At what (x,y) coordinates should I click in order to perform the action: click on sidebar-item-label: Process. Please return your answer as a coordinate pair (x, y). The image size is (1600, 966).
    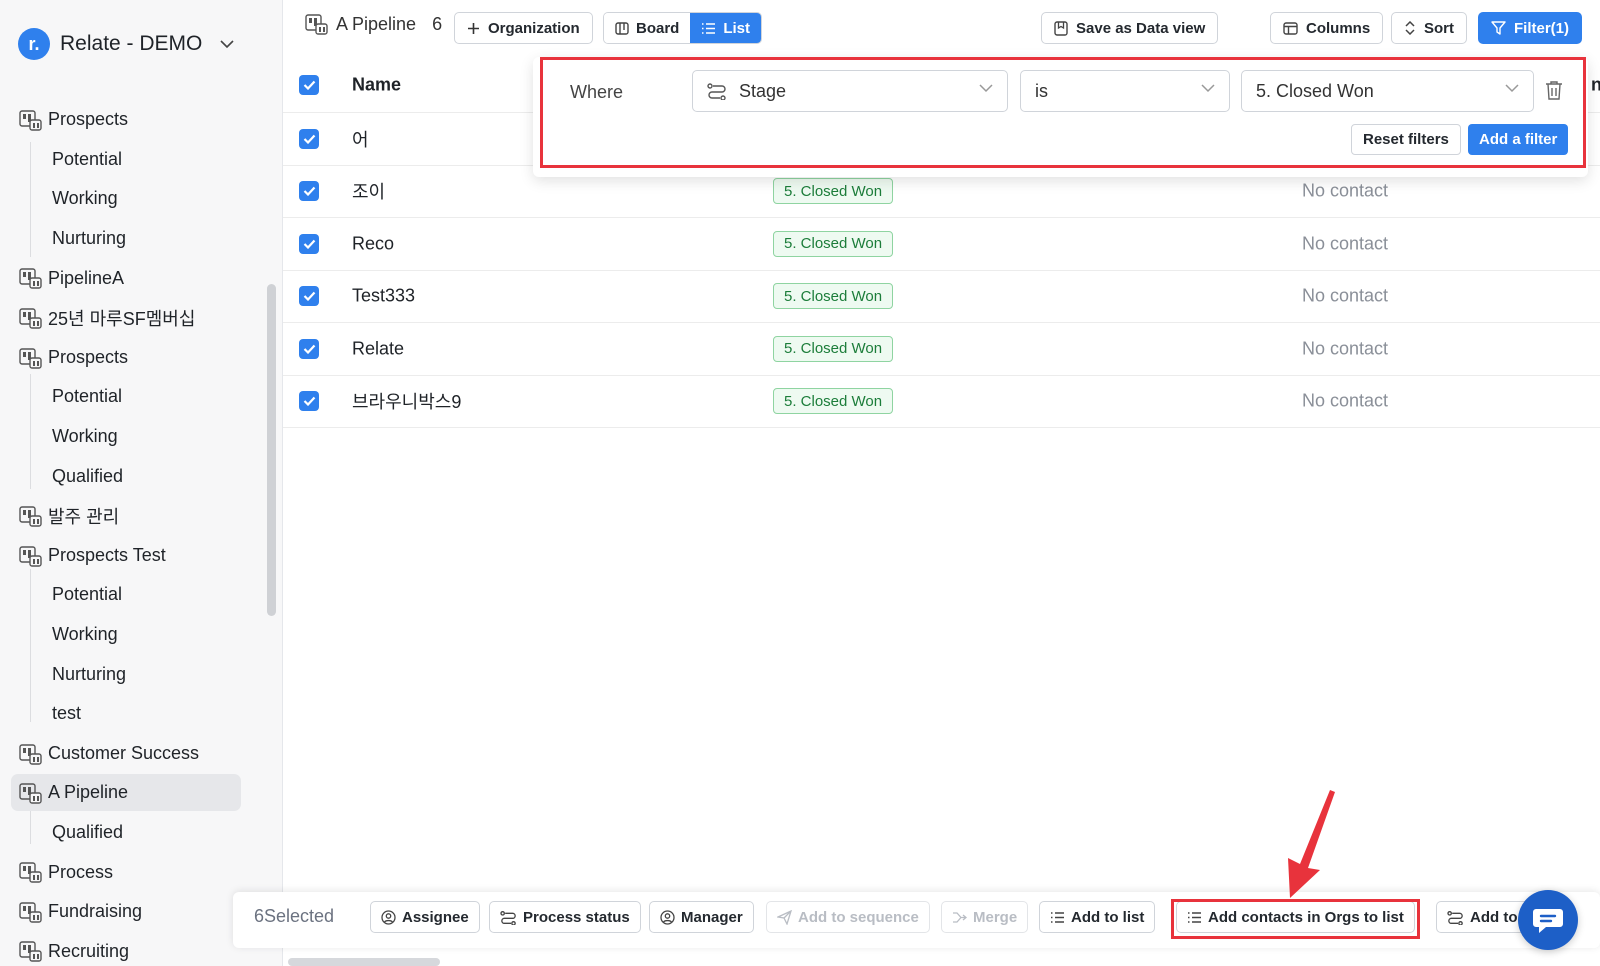
    Looking at the image, I should click on (81, 871).